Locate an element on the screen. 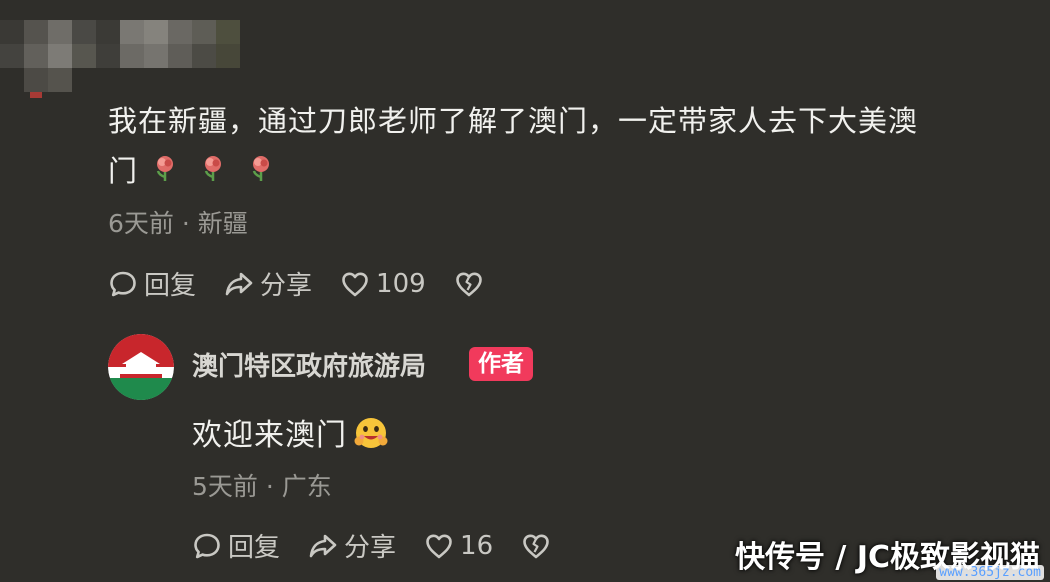 This screenshot has height=582, width=1050. comment-text-line1: 我在新疆，通过刀郎老师了解了澳门，一定带家人去下大美澳 is located at coordinates (513, 121).